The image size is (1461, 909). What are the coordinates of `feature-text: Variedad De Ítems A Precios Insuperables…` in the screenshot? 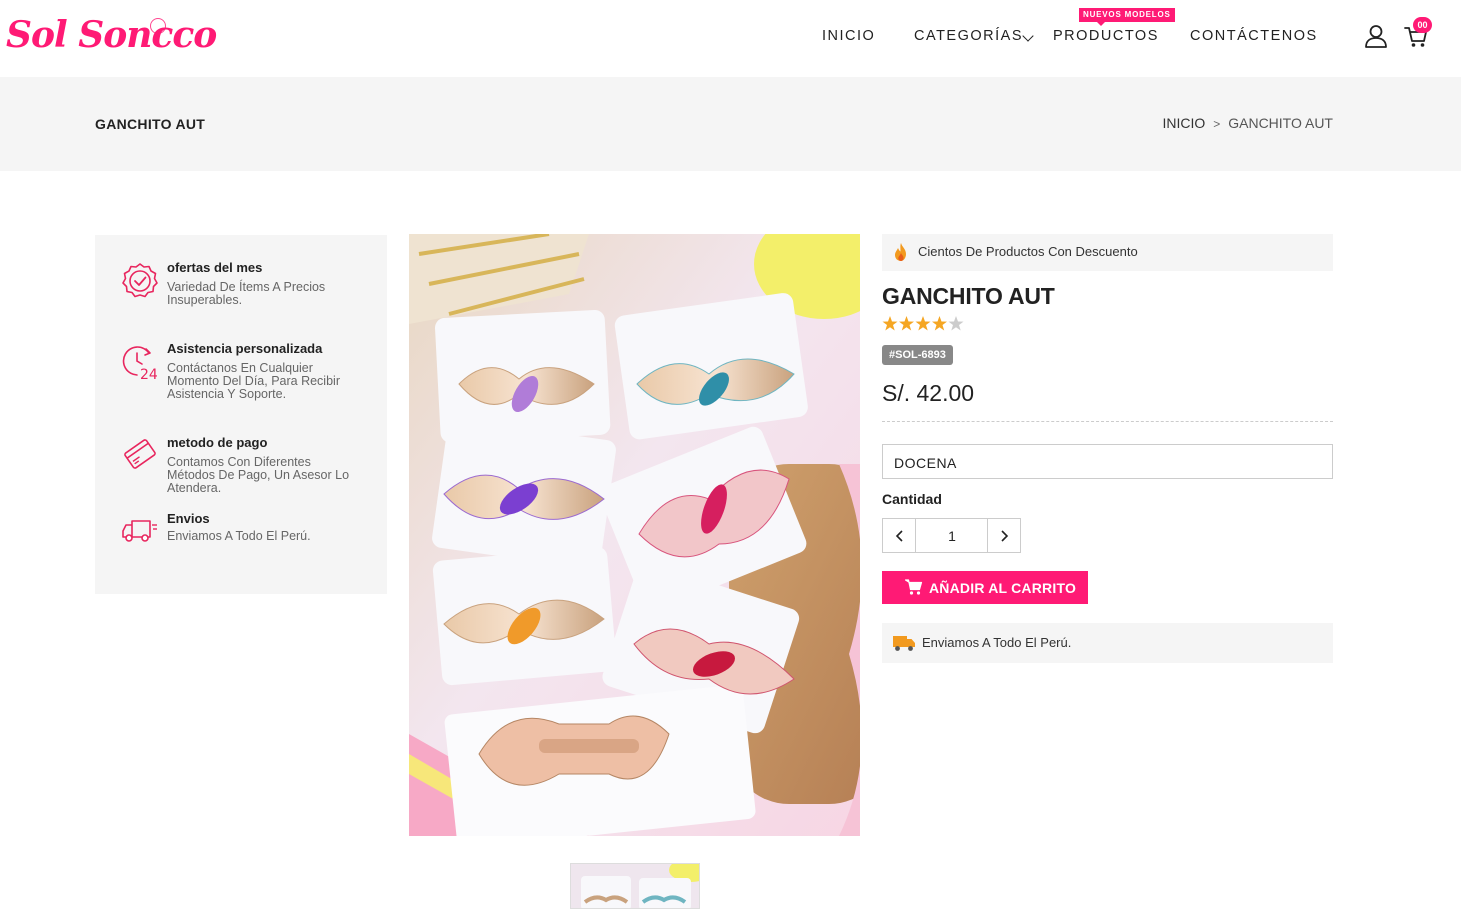 It's located at (246, 293).